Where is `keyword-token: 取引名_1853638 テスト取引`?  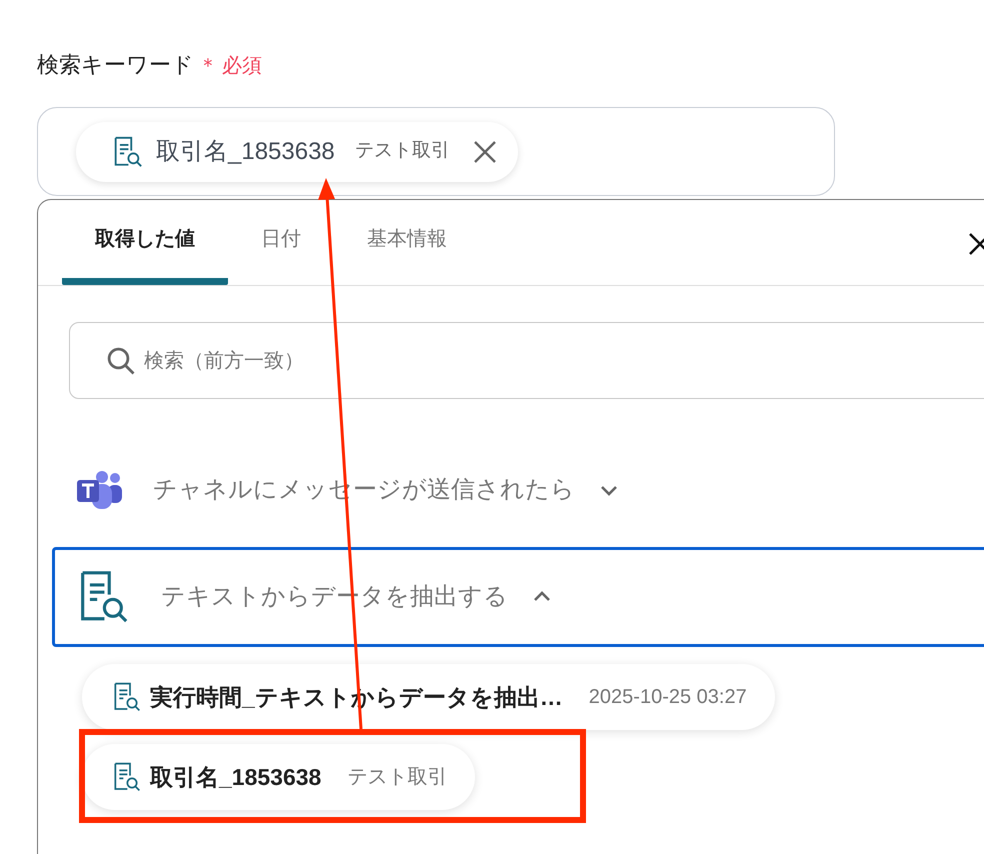 keyword-token: 取引名_1853638 テスト取引 is located at coordinates (297, 152).